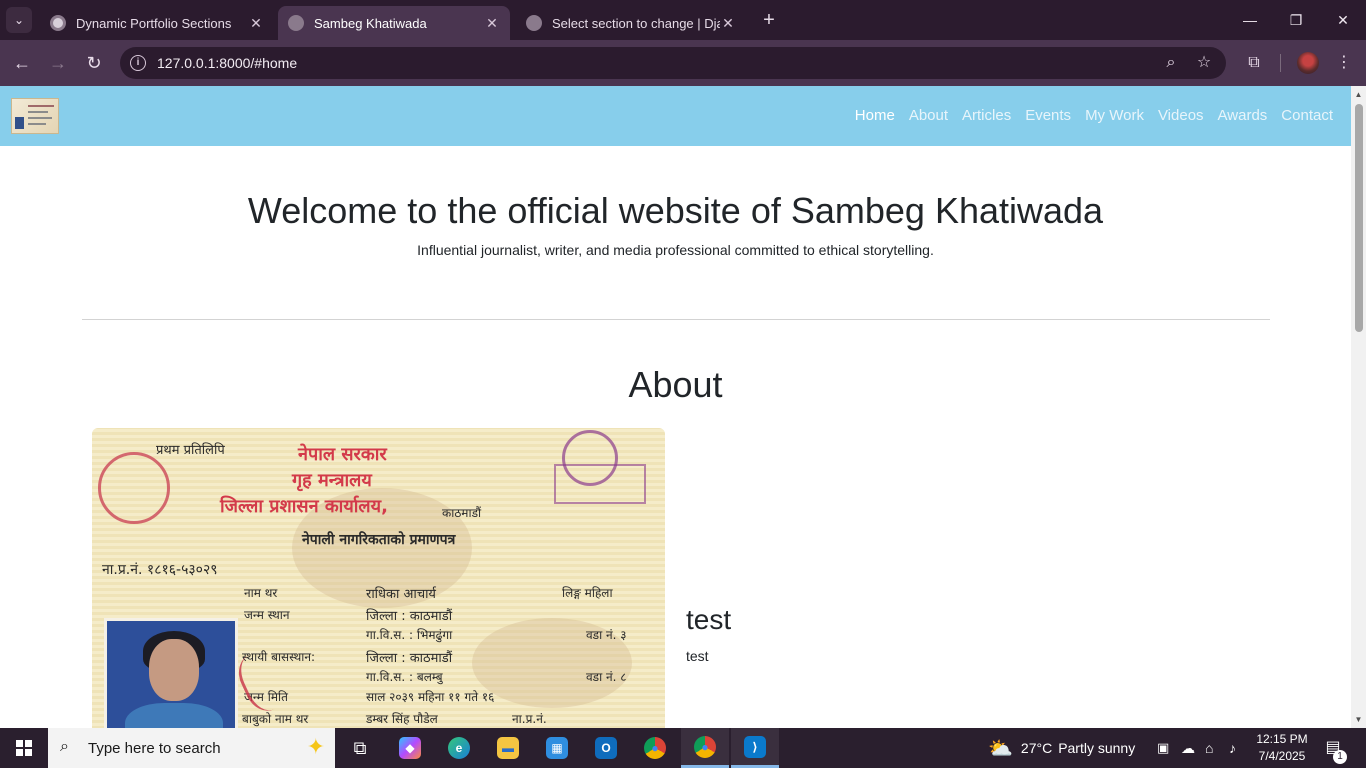 The height and width of the screenshot is (768, 1366). Describe the element at coordinates (160, 570) in the screenshot. I see `doc-number: ना.प्र.नं. १८१६-५३०२९` at that location.